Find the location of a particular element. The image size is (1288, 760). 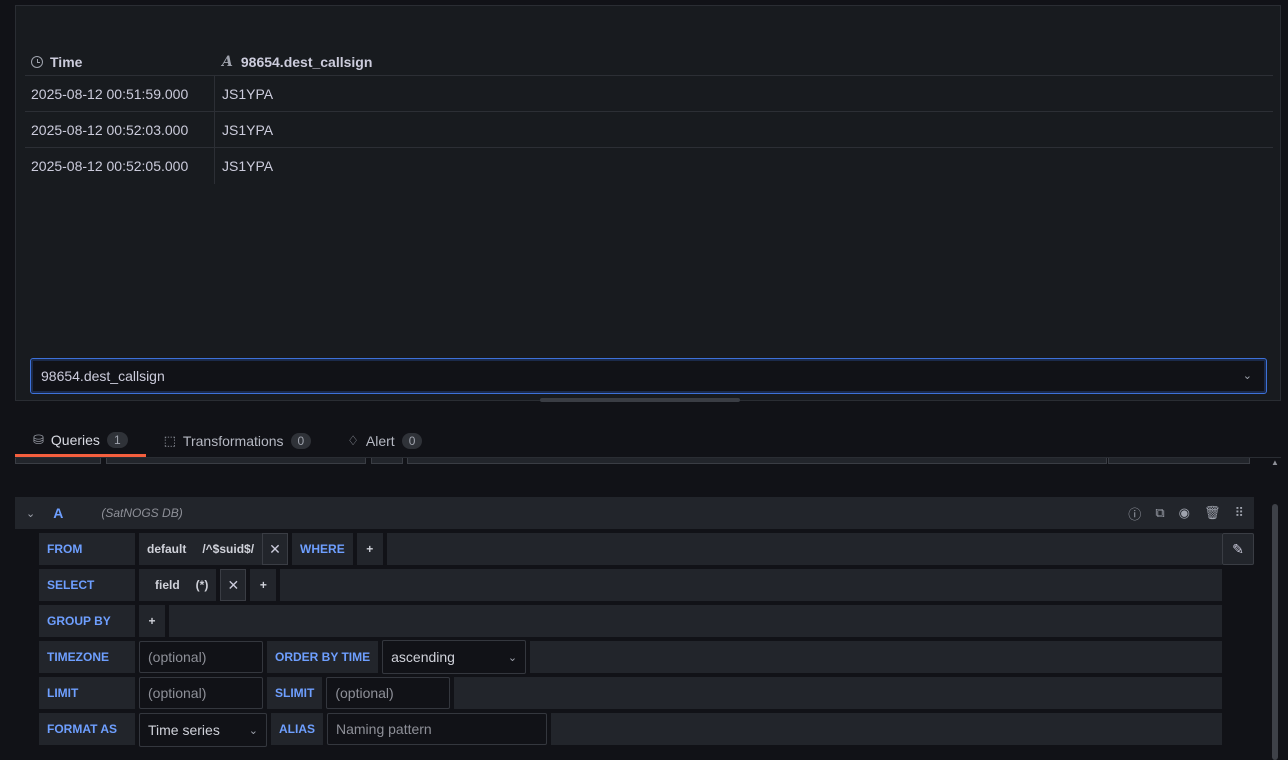

tab-count-badge: 1 is located at coordinates (117, 439).